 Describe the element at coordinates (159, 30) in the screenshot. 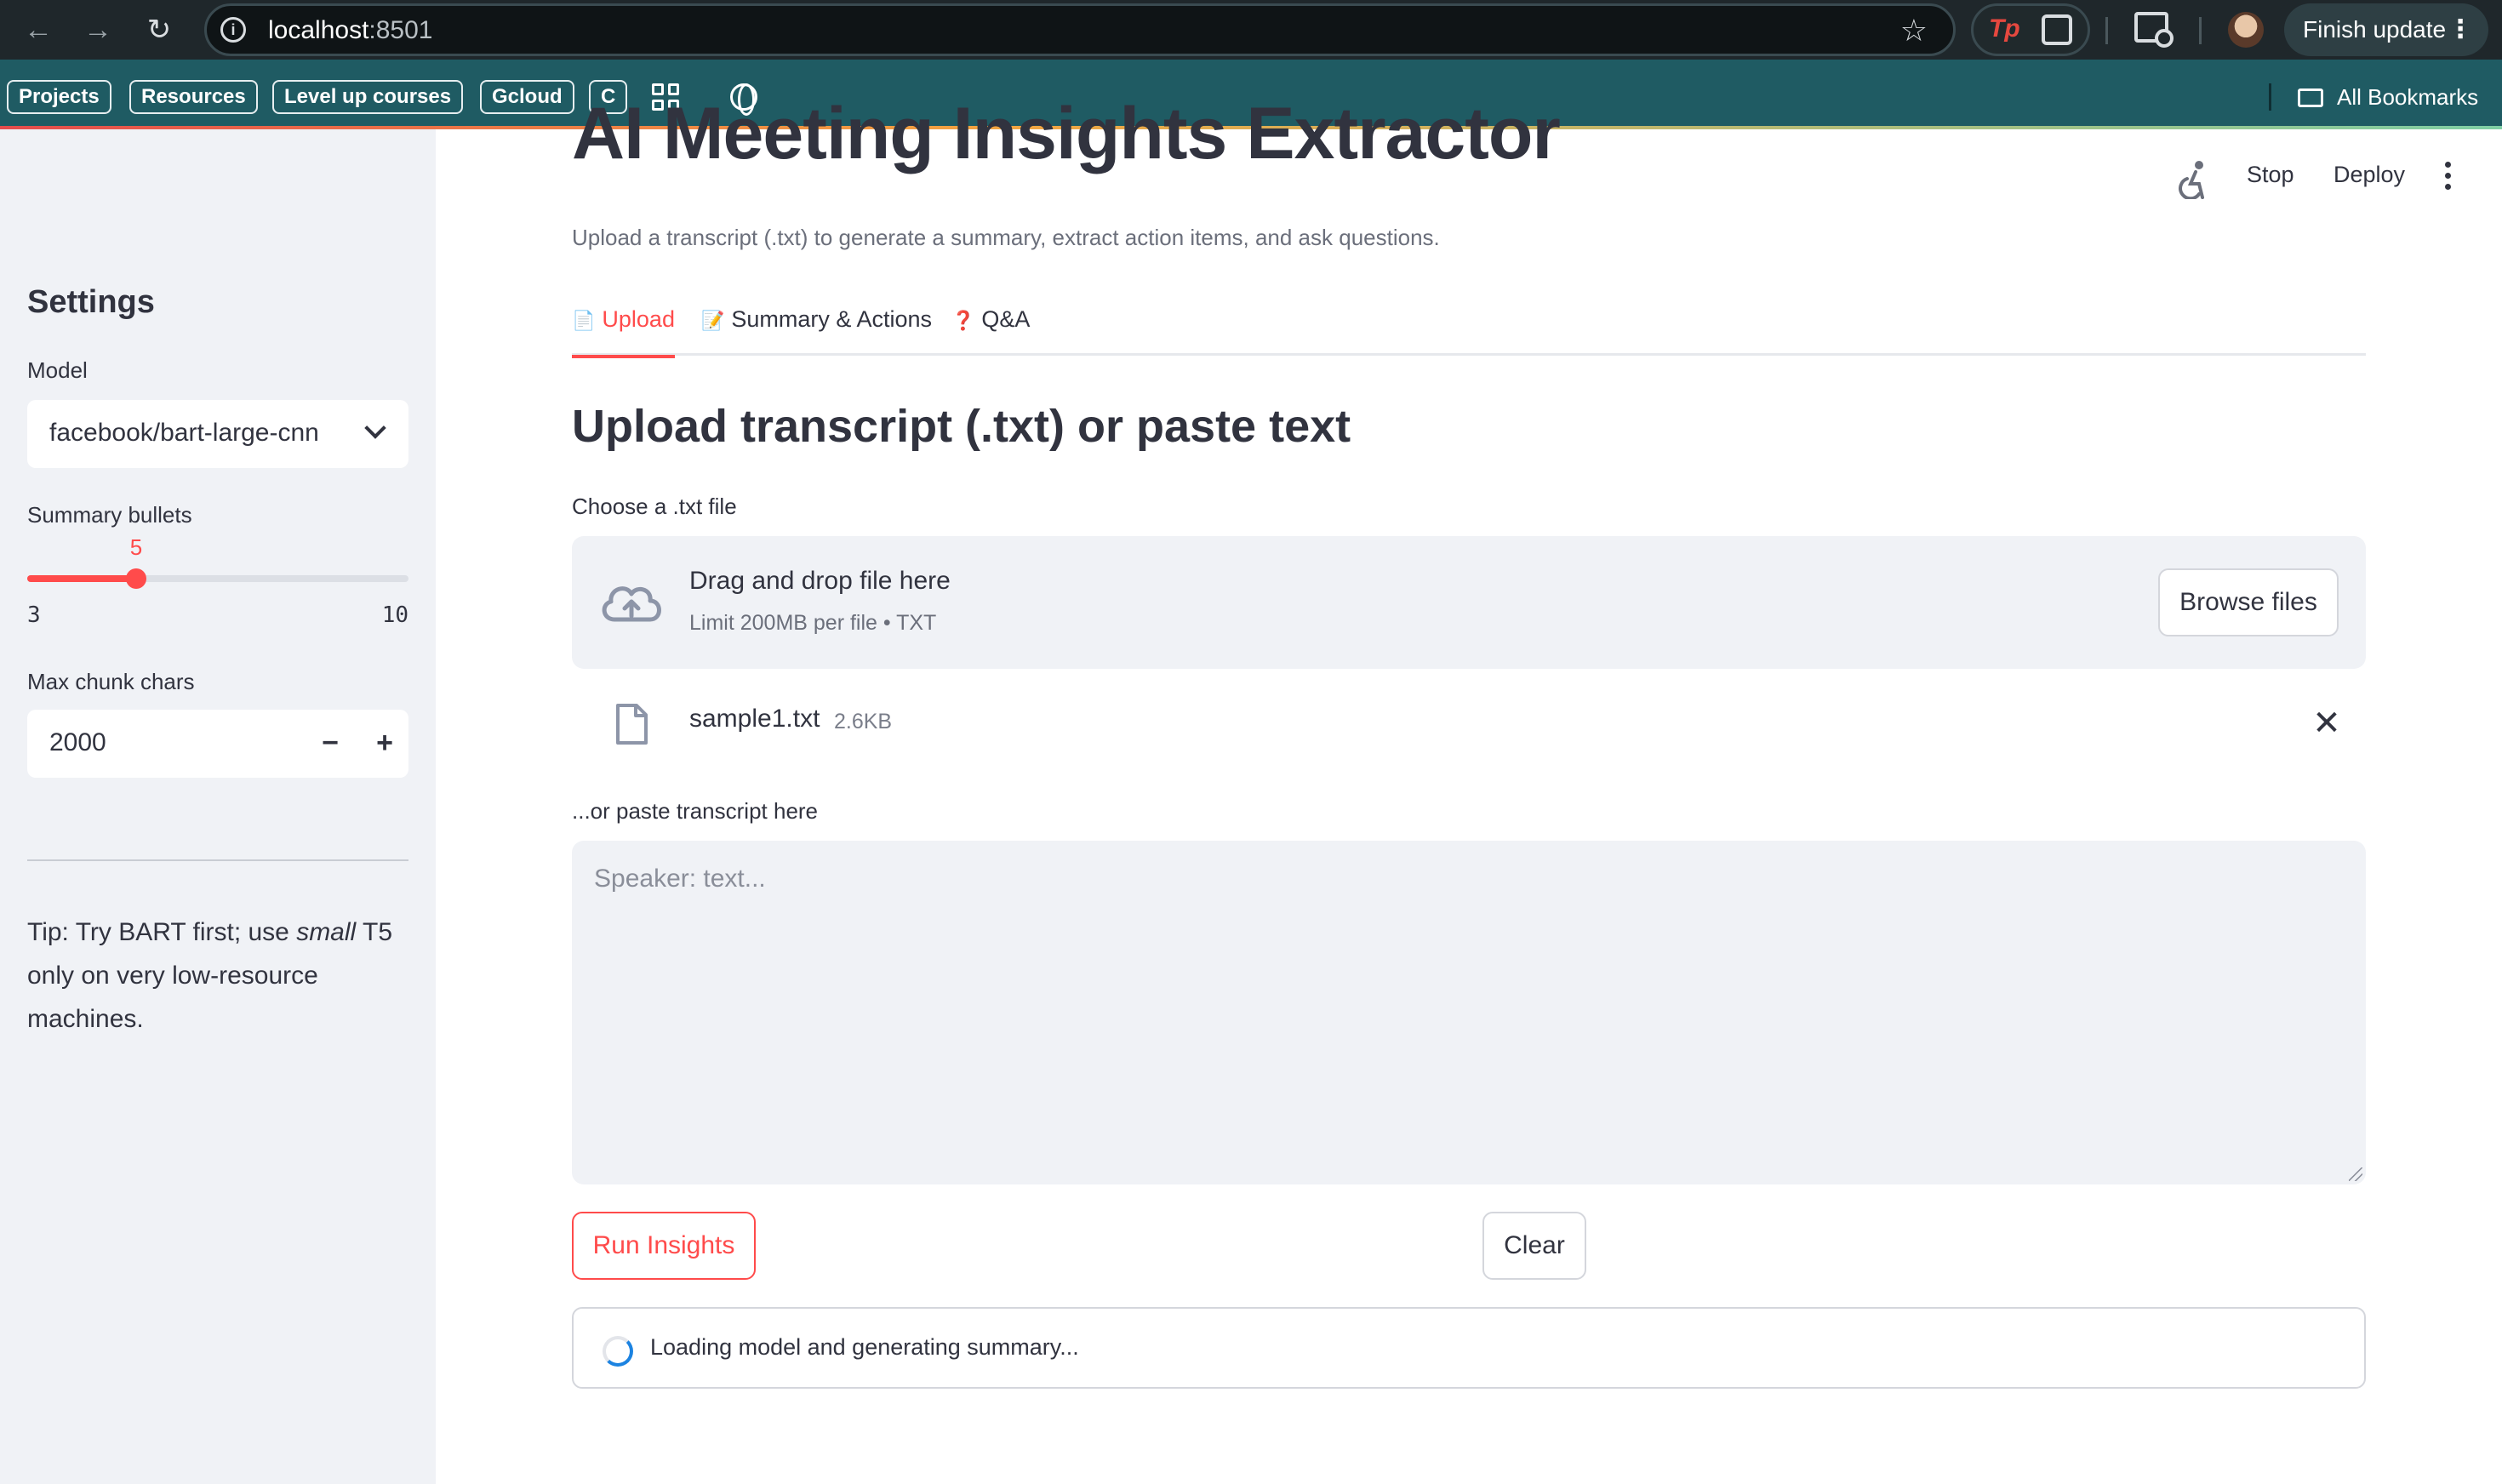

I see `reload-icon: ↻` at that location.